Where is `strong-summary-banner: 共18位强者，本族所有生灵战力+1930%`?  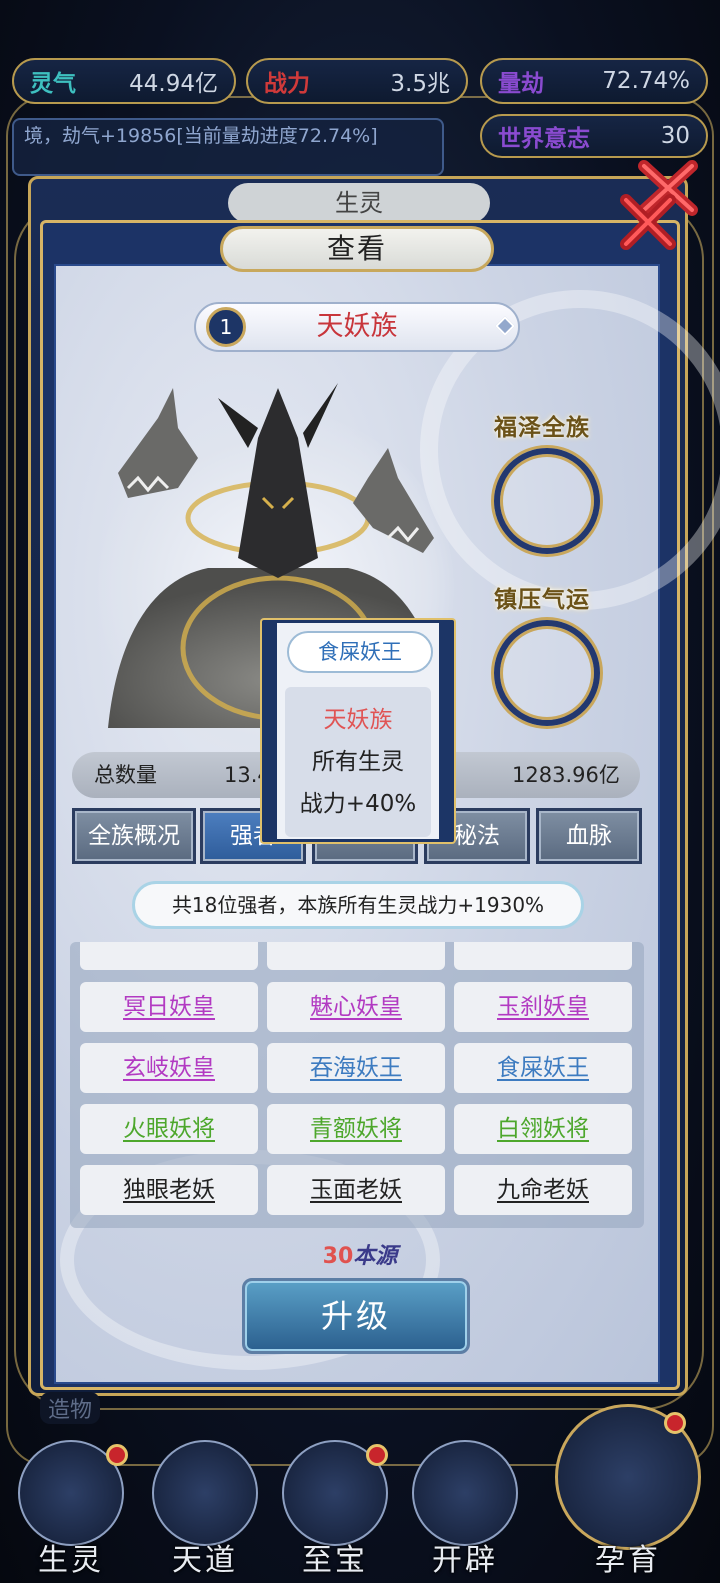
strong-summary-banner: 共18位强者，本族所有生灵战力+1930% is located at coordinates (358, 905).